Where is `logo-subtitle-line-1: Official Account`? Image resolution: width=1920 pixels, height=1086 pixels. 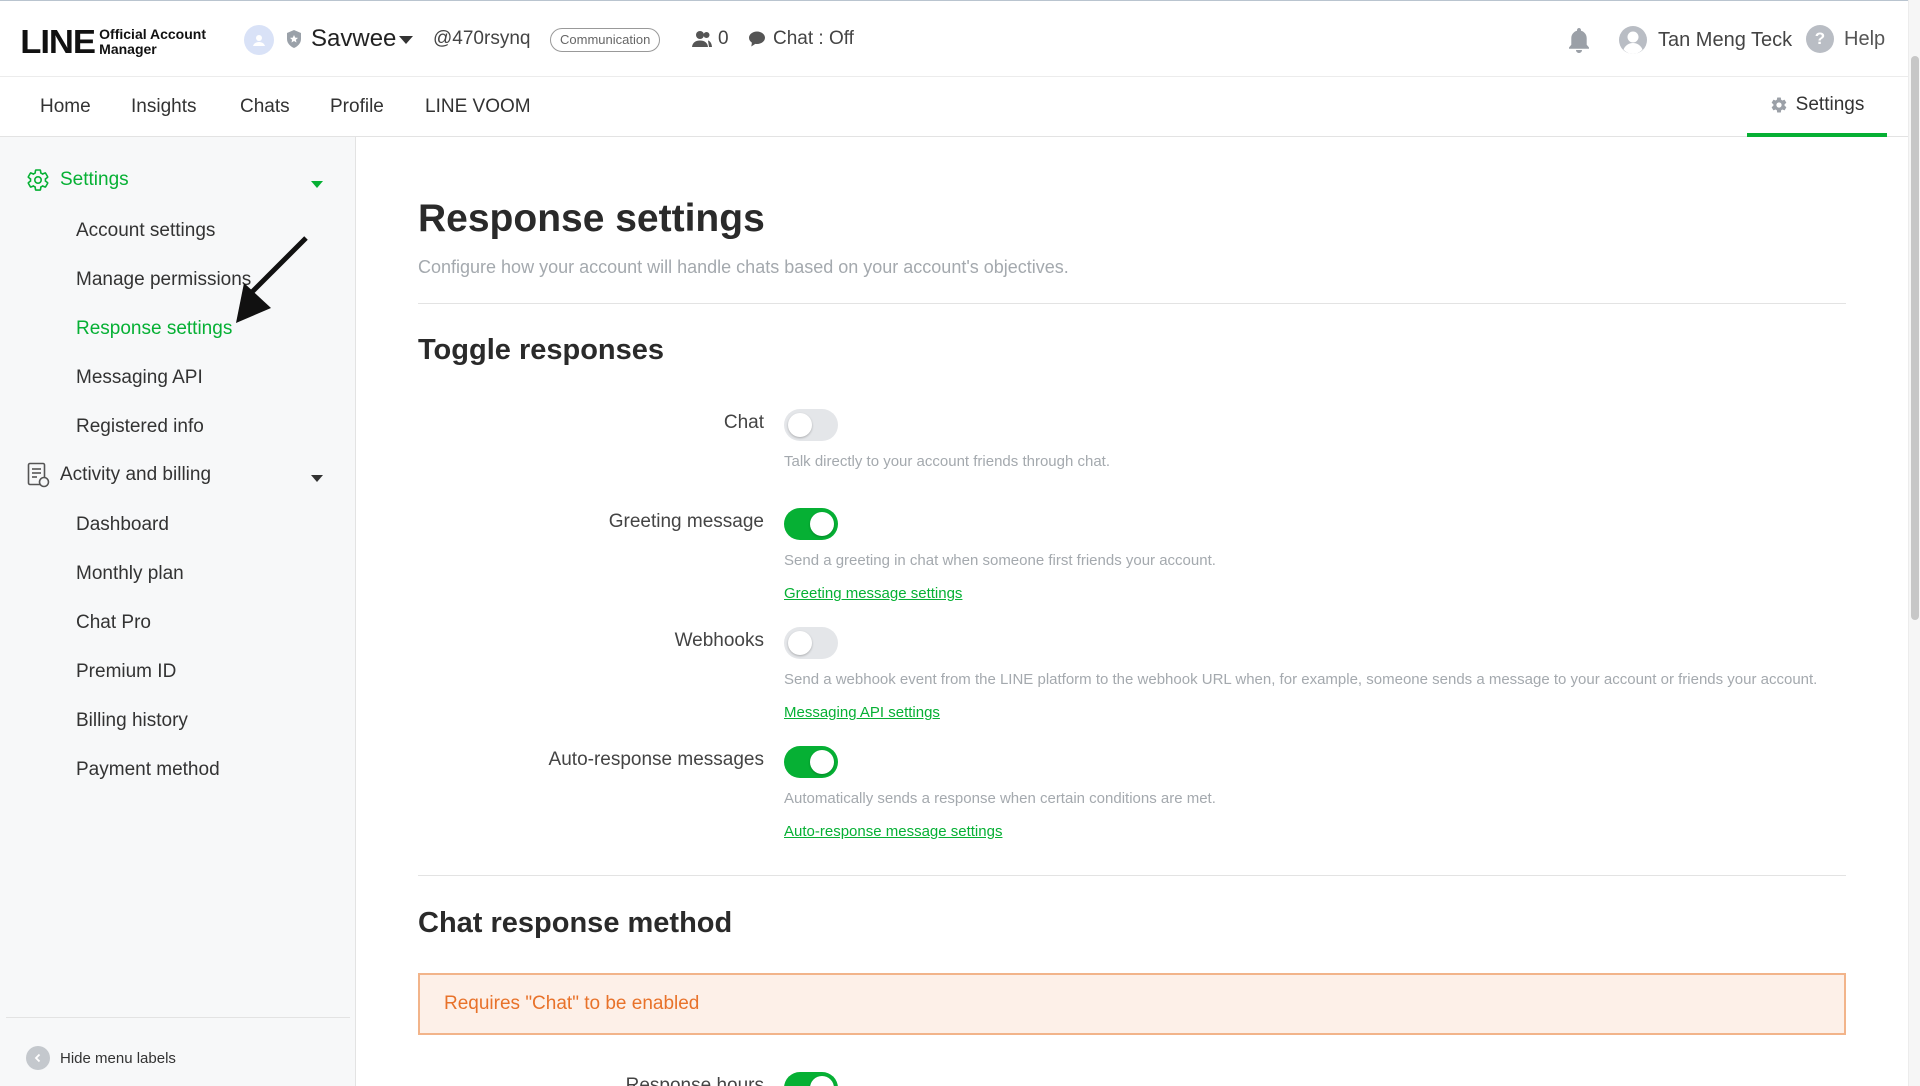
logo-subtitle-line-1: Official Account is located at coordinates (152, 34).